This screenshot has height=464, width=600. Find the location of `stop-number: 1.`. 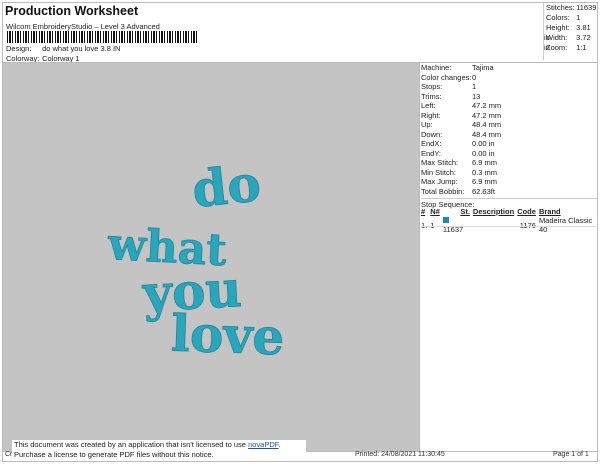

stop-number: 1. is located at coordinates (424, 225).